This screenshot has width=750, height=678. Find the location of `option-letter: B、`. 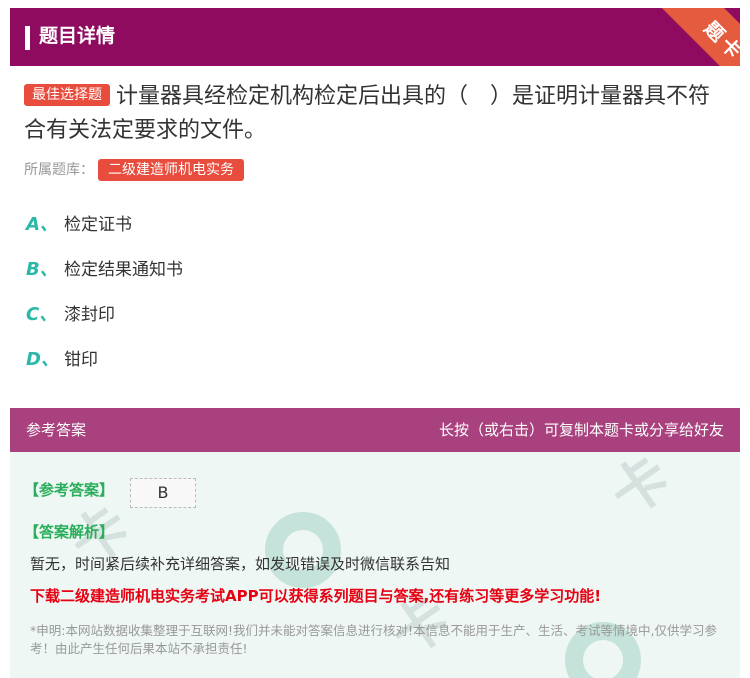

option-letter: B、 is located at coordinates (42, 269).